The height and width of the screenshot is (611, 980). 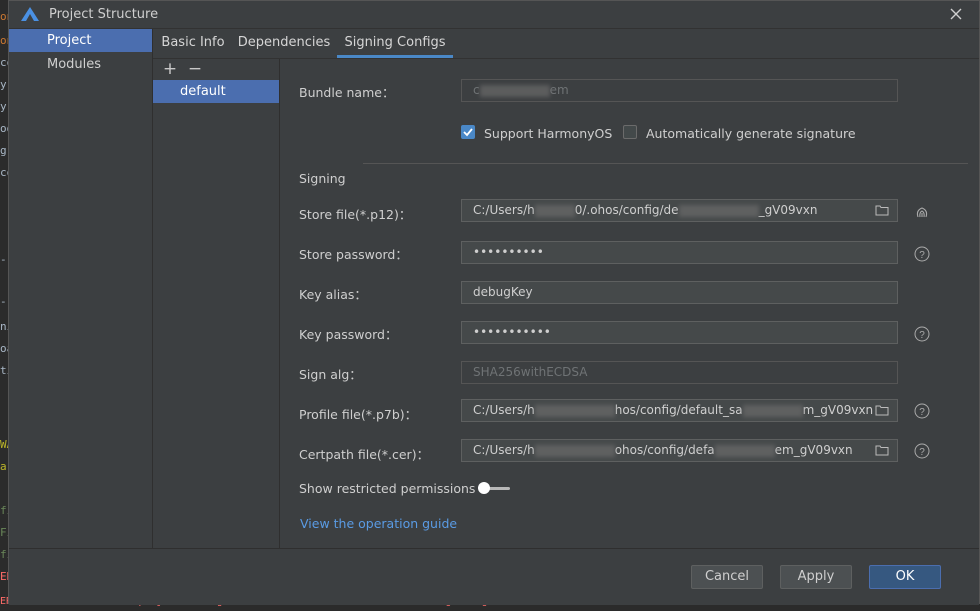 I want to click on sign-alg-field: SHA256withECDSA, so click(x=679, y=372).